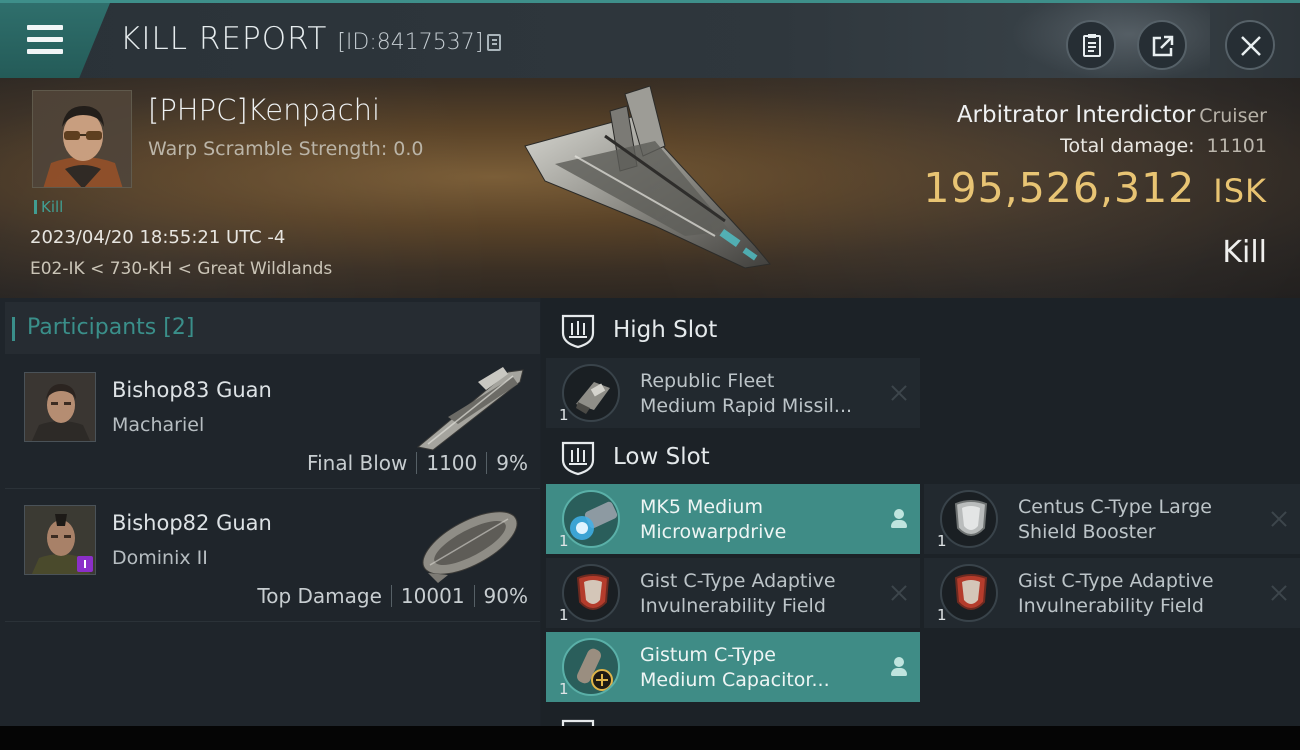 The width and height of the screenshot is (1300, 750). What do you see at coordinates (45, 27) in the screenshot?
I see `menu-icon` at bounding box center [45, 27].